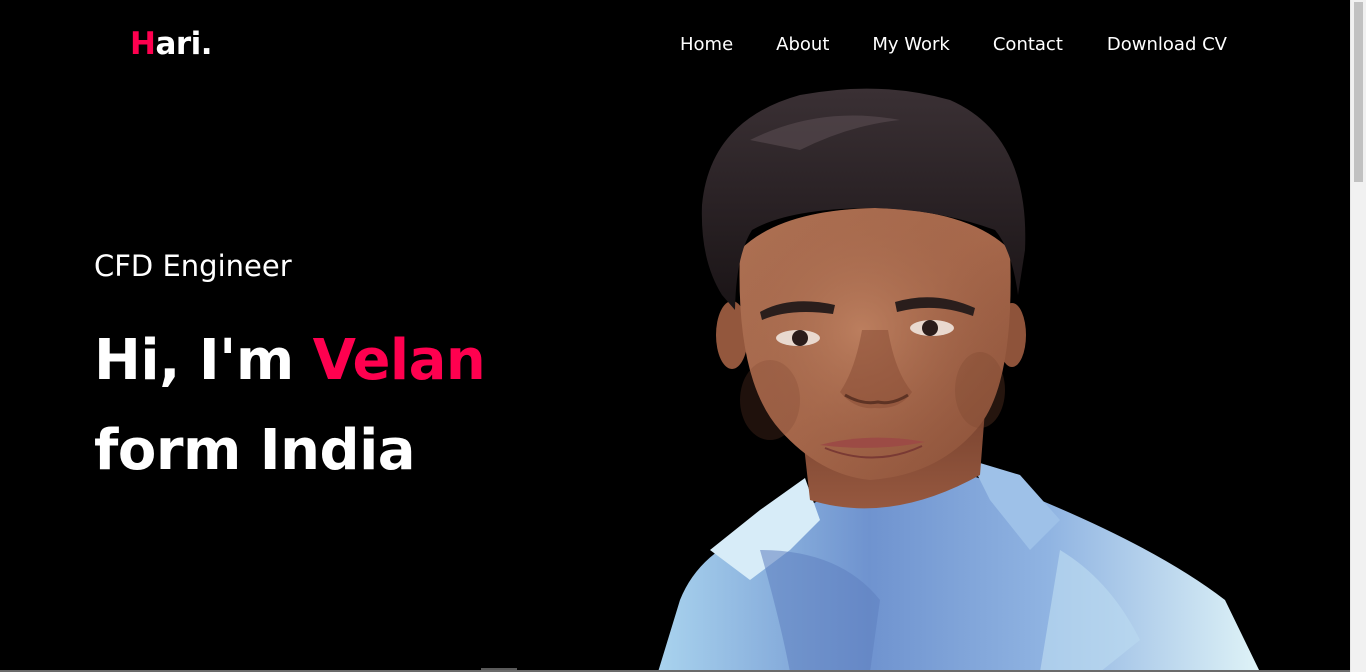  Describe the element at coordinates (143, 44) in the screenshot. I see `logo-initial: H` at that location.